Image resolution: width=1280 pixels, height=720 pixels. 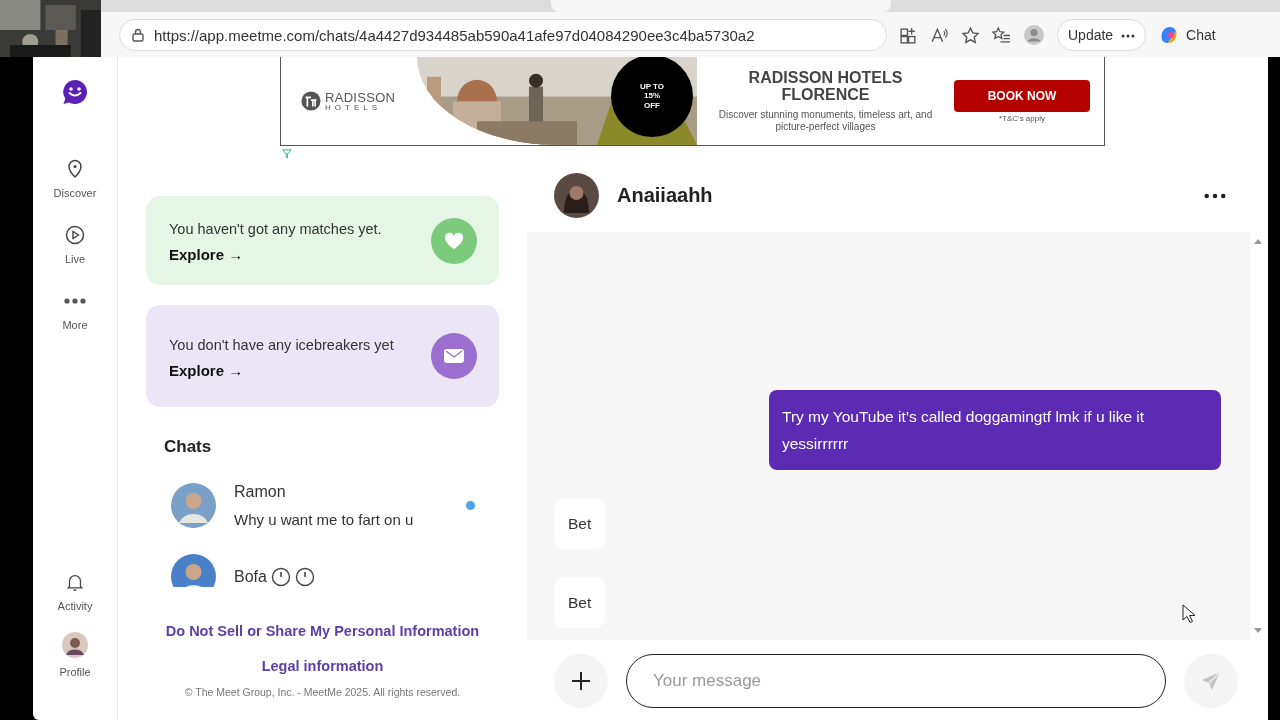 I want to click on chat-list-item: Bofa, so click(x=322, y=570).